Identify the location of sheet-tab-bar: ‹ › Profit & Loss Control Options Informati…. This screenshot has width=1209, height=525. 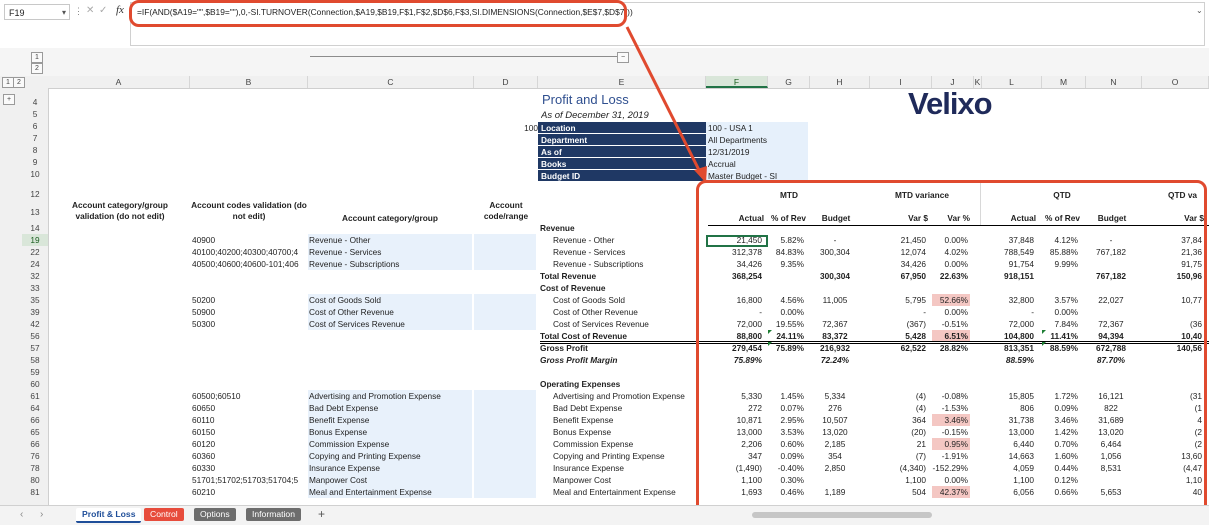
(604, 515).